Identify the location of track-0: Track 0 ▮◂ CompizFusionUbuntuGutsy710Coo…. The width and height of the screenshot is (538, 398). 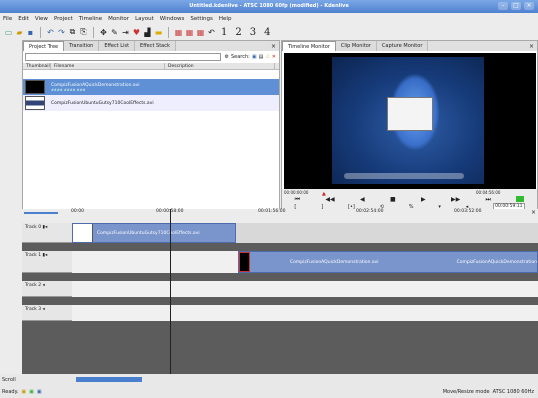
(280, 233).